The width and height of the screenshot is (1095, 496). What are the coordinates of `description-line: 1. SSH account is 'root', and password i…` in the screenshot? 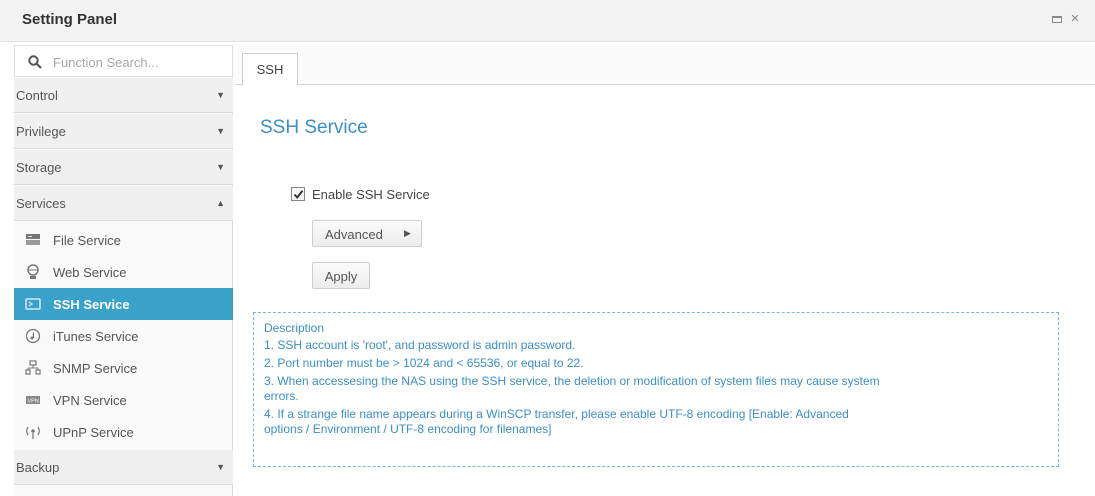 It's located at (420, 345).